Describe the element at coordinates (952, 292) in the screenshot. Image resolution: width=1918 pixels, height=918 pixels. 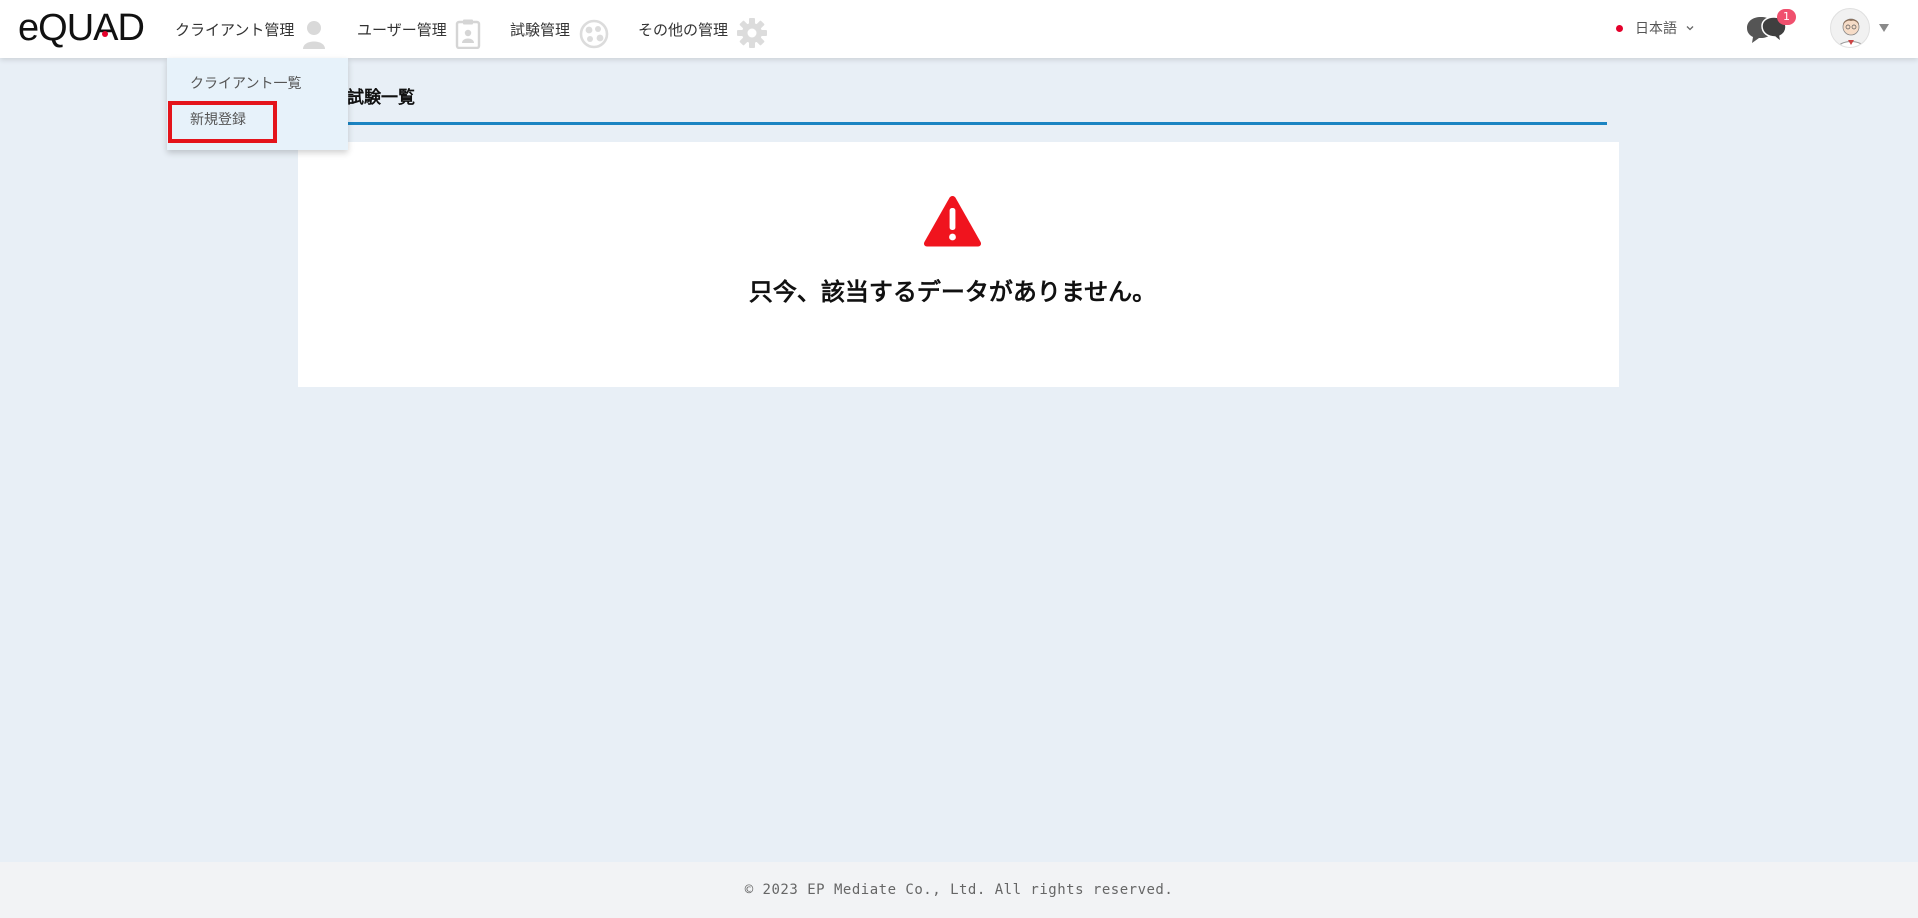
I see `empty-state-message: 只今、該当するデータがありません。` at that location.